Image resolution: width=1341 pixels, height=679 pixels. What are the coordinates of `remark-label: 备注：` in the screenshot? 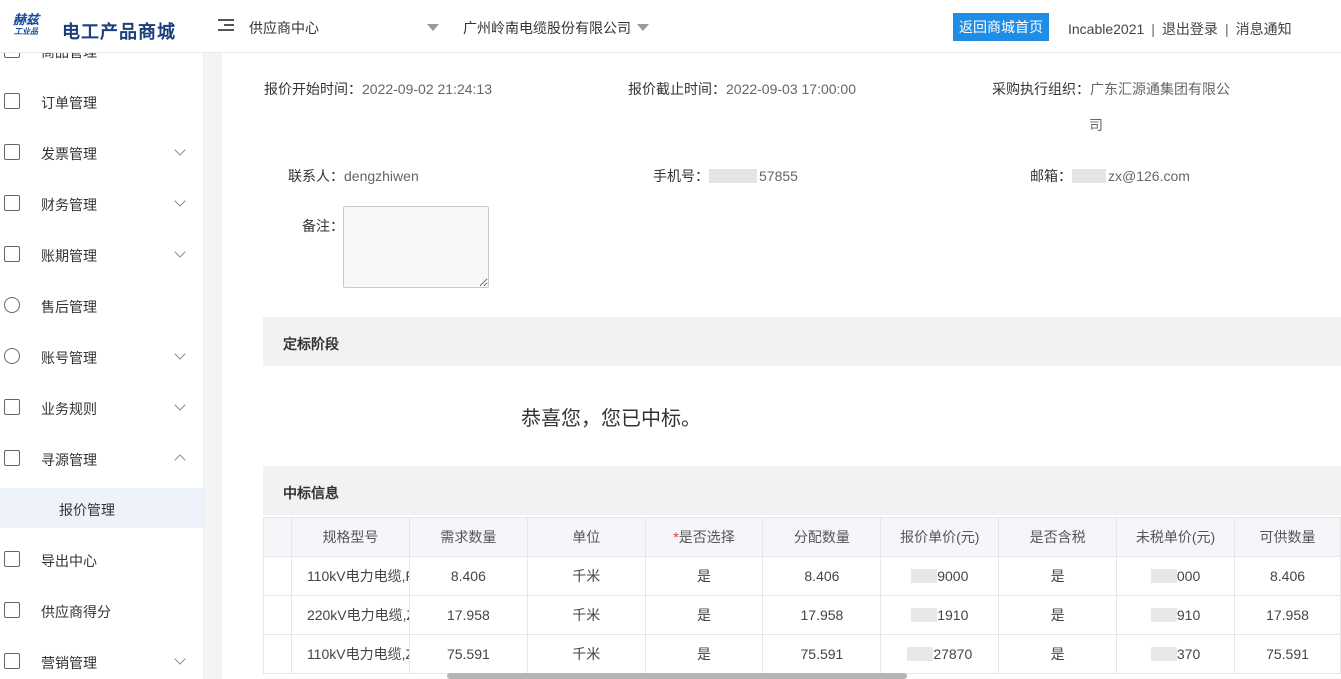 It's located at (323, 226).